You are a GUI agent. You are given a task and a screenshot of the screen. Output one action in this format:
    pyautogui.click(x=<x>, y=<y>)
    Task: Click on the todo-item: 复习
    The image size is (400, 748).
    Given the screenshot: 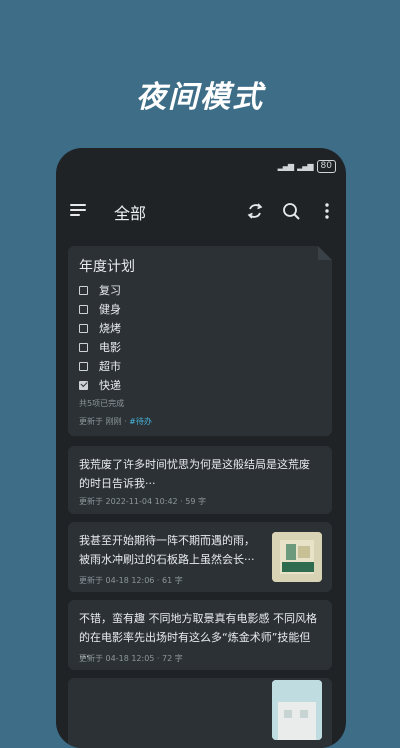 What is the action you would take?
    pyautogui.click(x=100, y=290)
    